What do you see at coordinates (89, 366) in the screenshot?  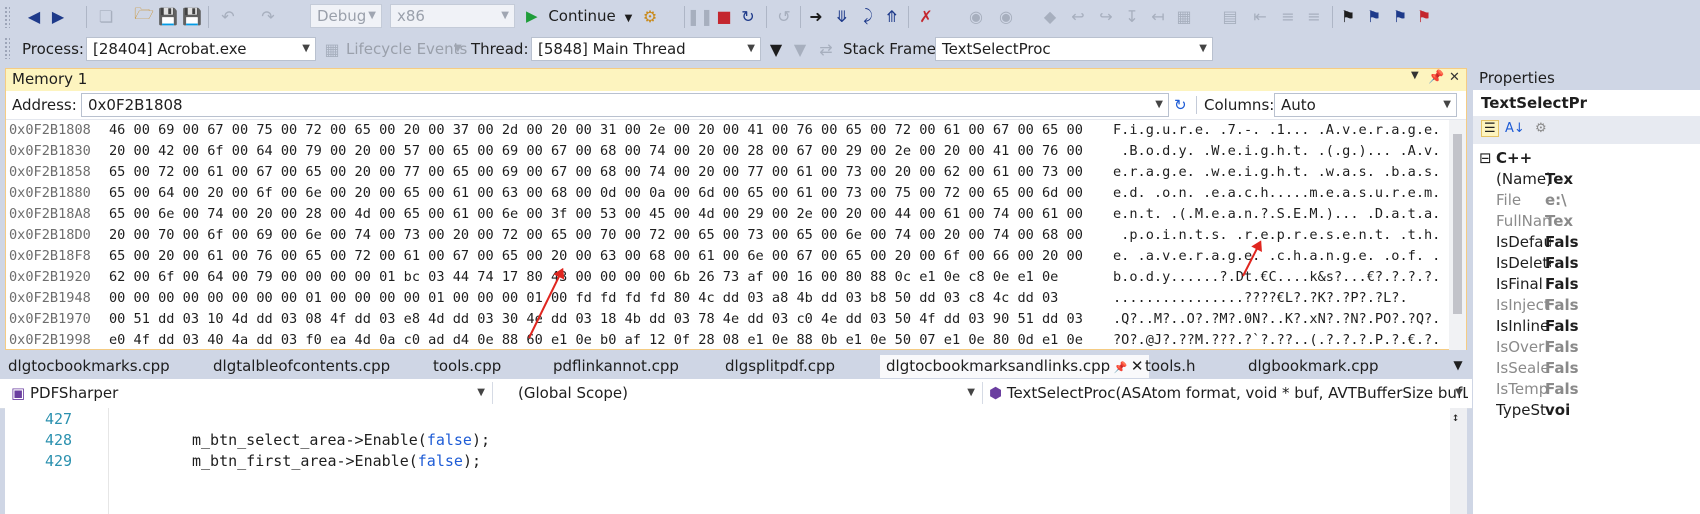 I see `document-tab: dlgtocbookmarks.cpp` at bounding box center [89, 366].